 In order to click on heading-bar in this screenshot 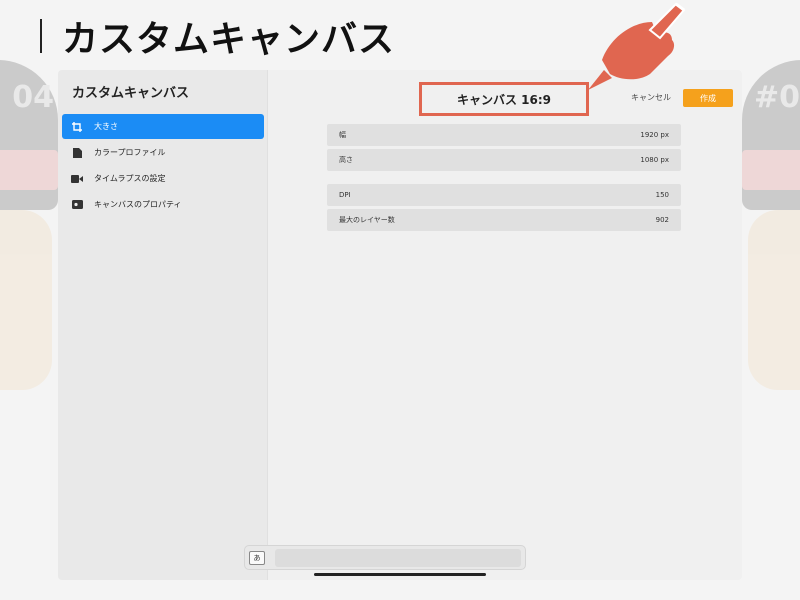, I will do `click(41, 36)`.